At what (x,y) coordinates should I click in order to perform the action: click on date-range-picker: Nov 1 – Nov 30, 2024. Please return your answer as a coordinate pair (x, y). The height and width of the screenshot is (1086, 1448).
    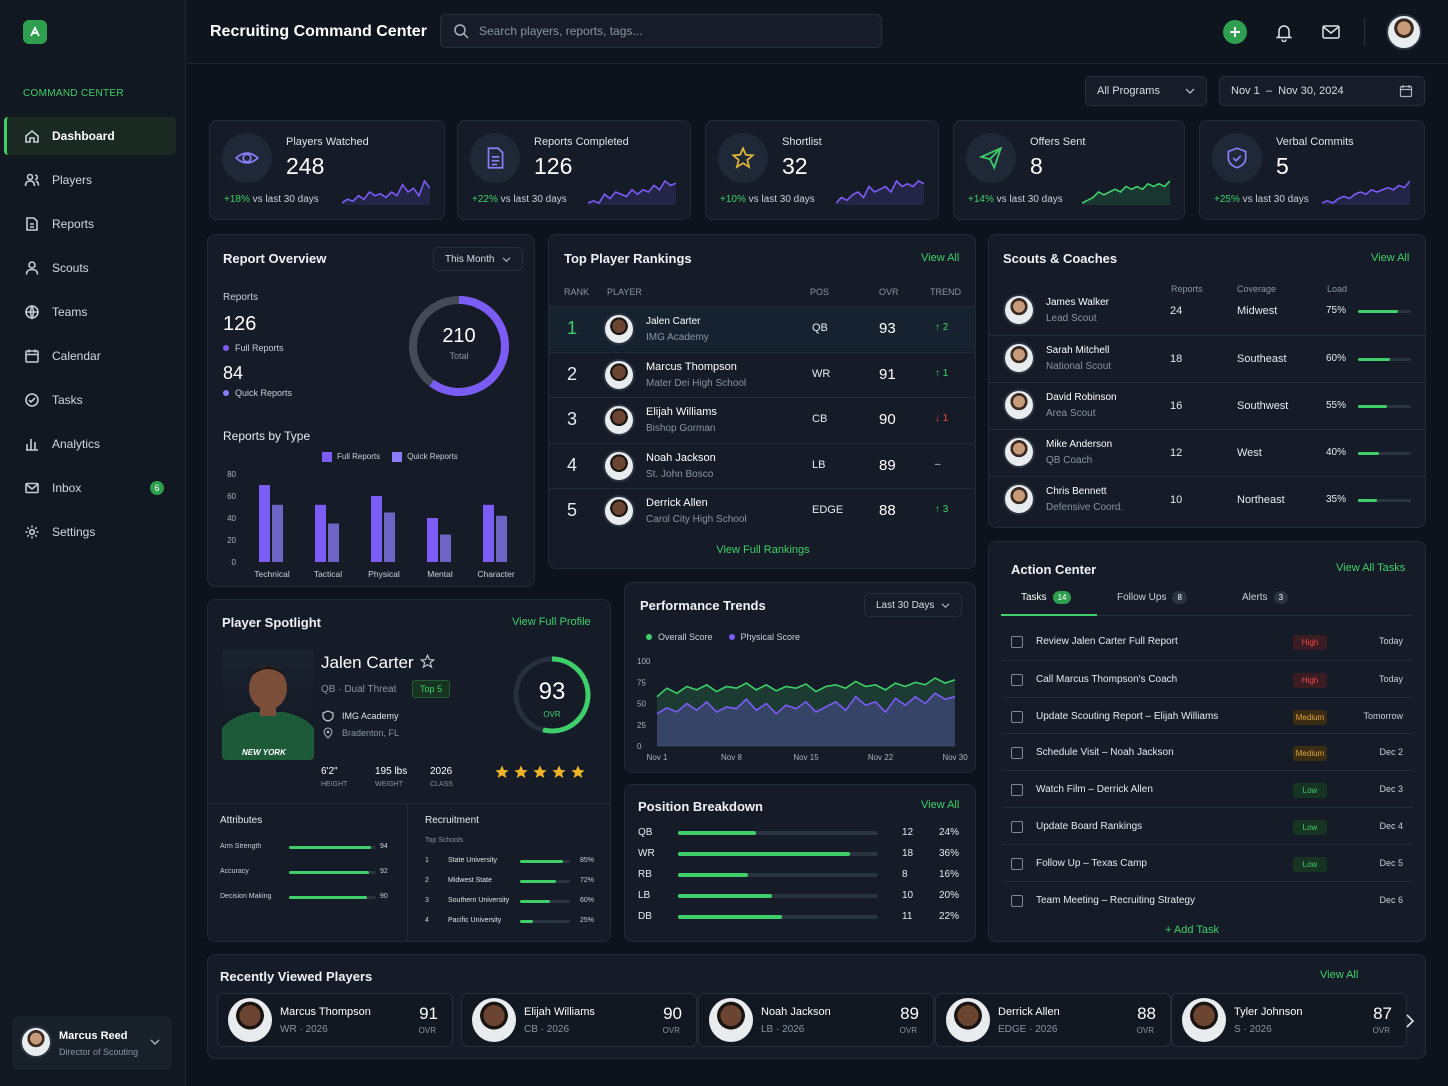
    Looking at the image, I should click on (1322, 91).